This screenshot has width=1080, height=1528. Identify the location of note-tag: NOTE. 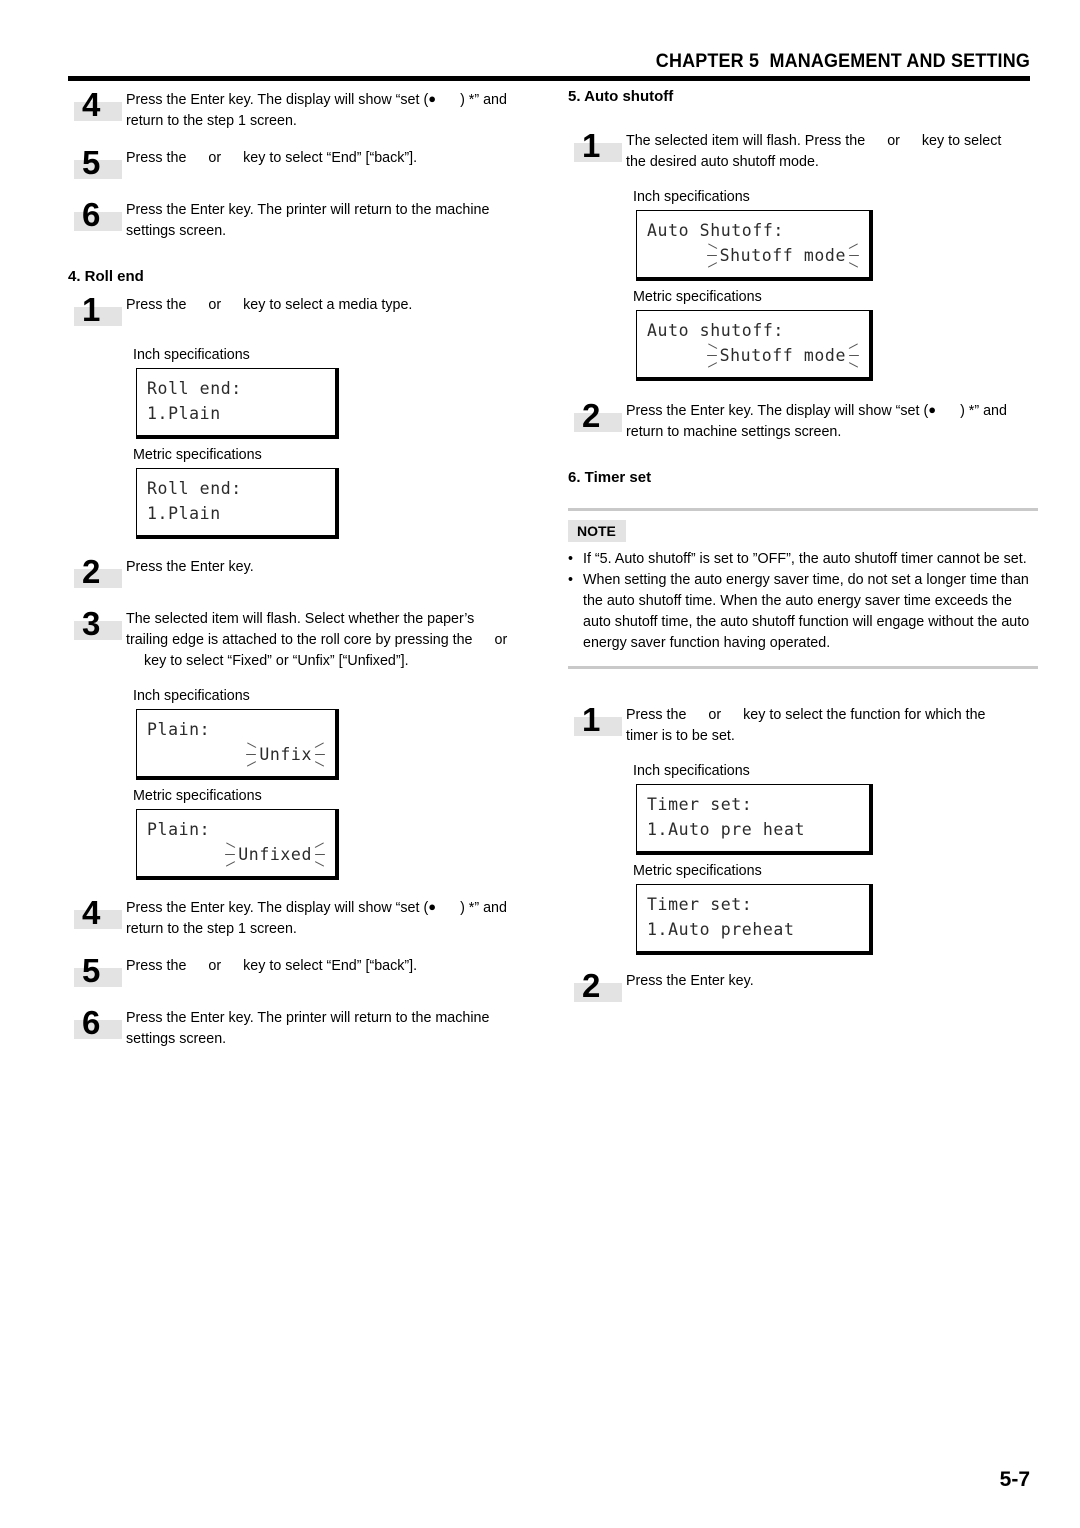
(597, 531).